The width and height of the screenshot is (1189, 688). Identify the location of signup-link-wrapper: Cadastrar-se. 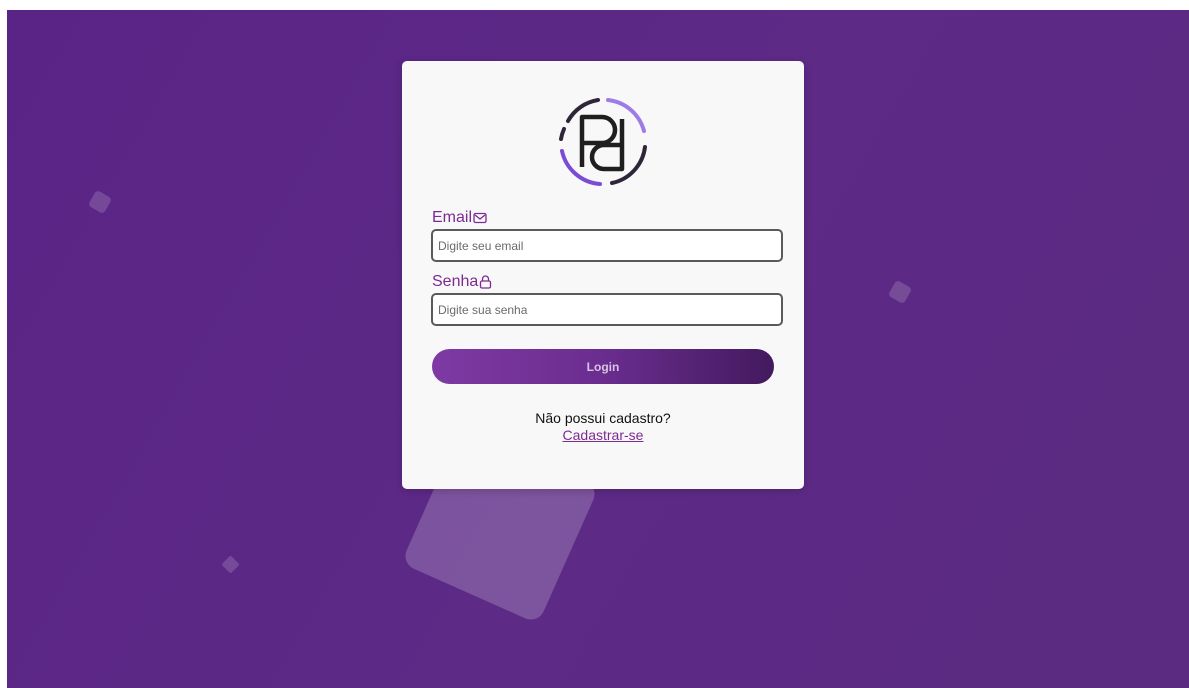
(603, 435).